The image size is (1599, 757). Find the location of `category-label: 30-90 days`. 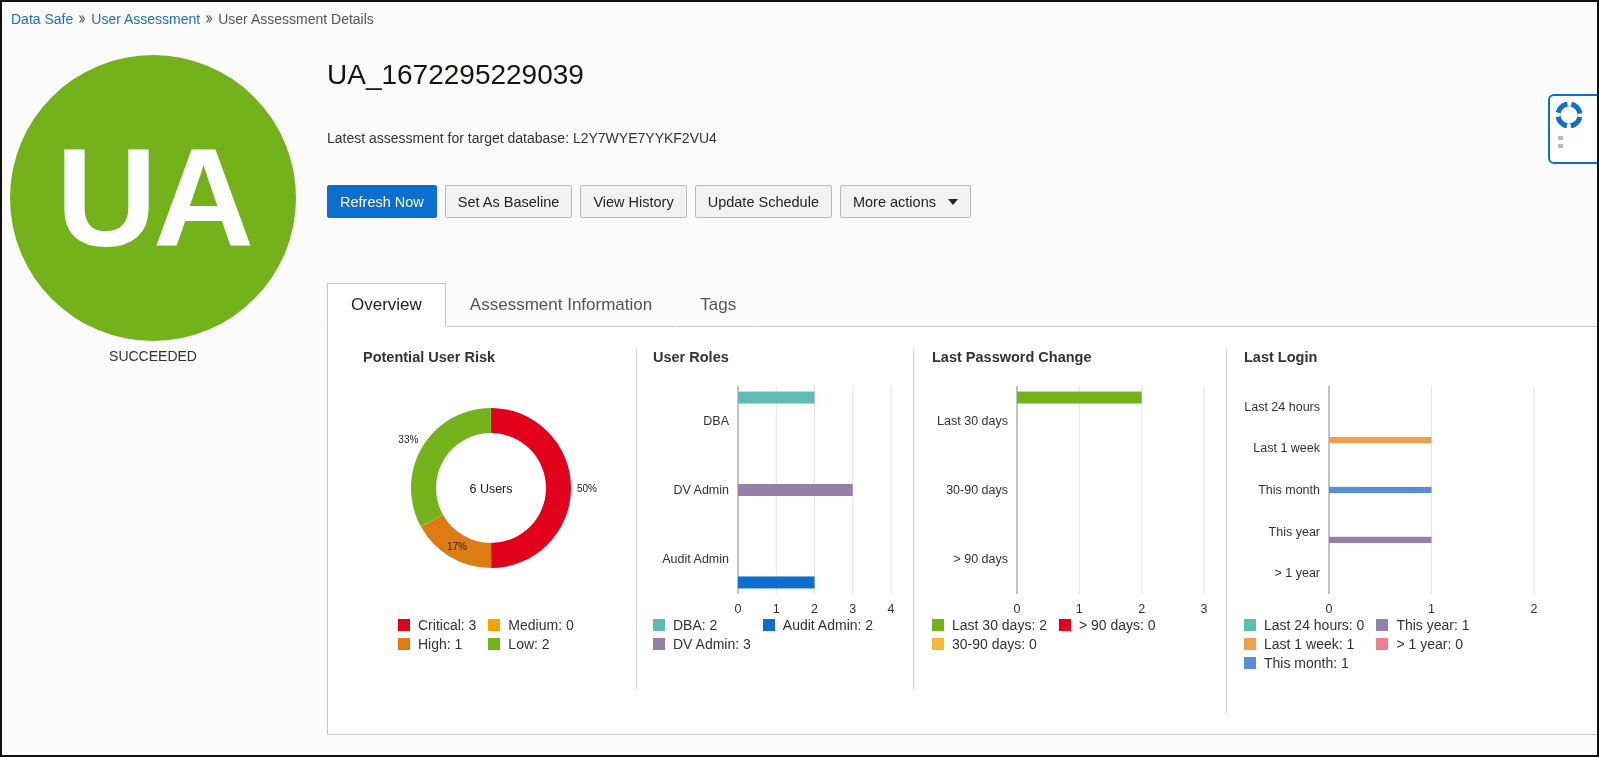

category-label: 30-90 days is located at coordinates (977, 490).